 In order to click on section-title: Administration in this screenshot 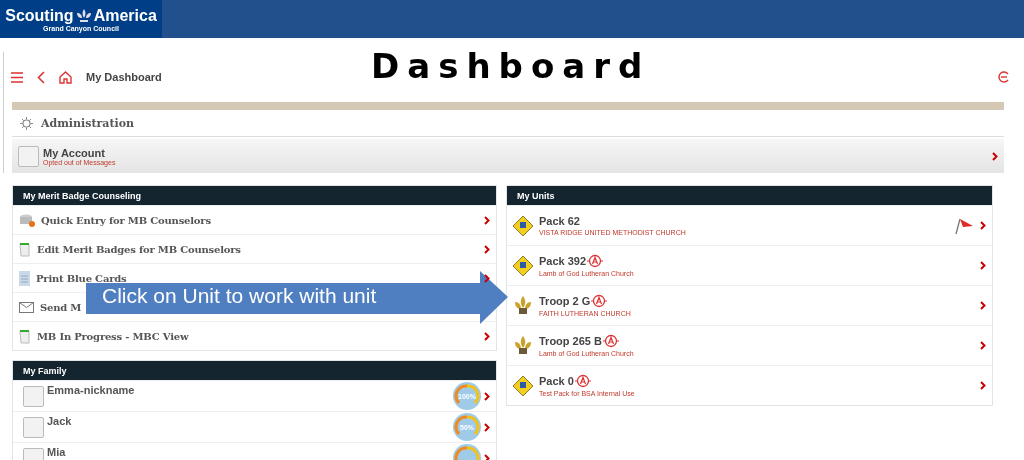, I will do `click(87, 123)`.